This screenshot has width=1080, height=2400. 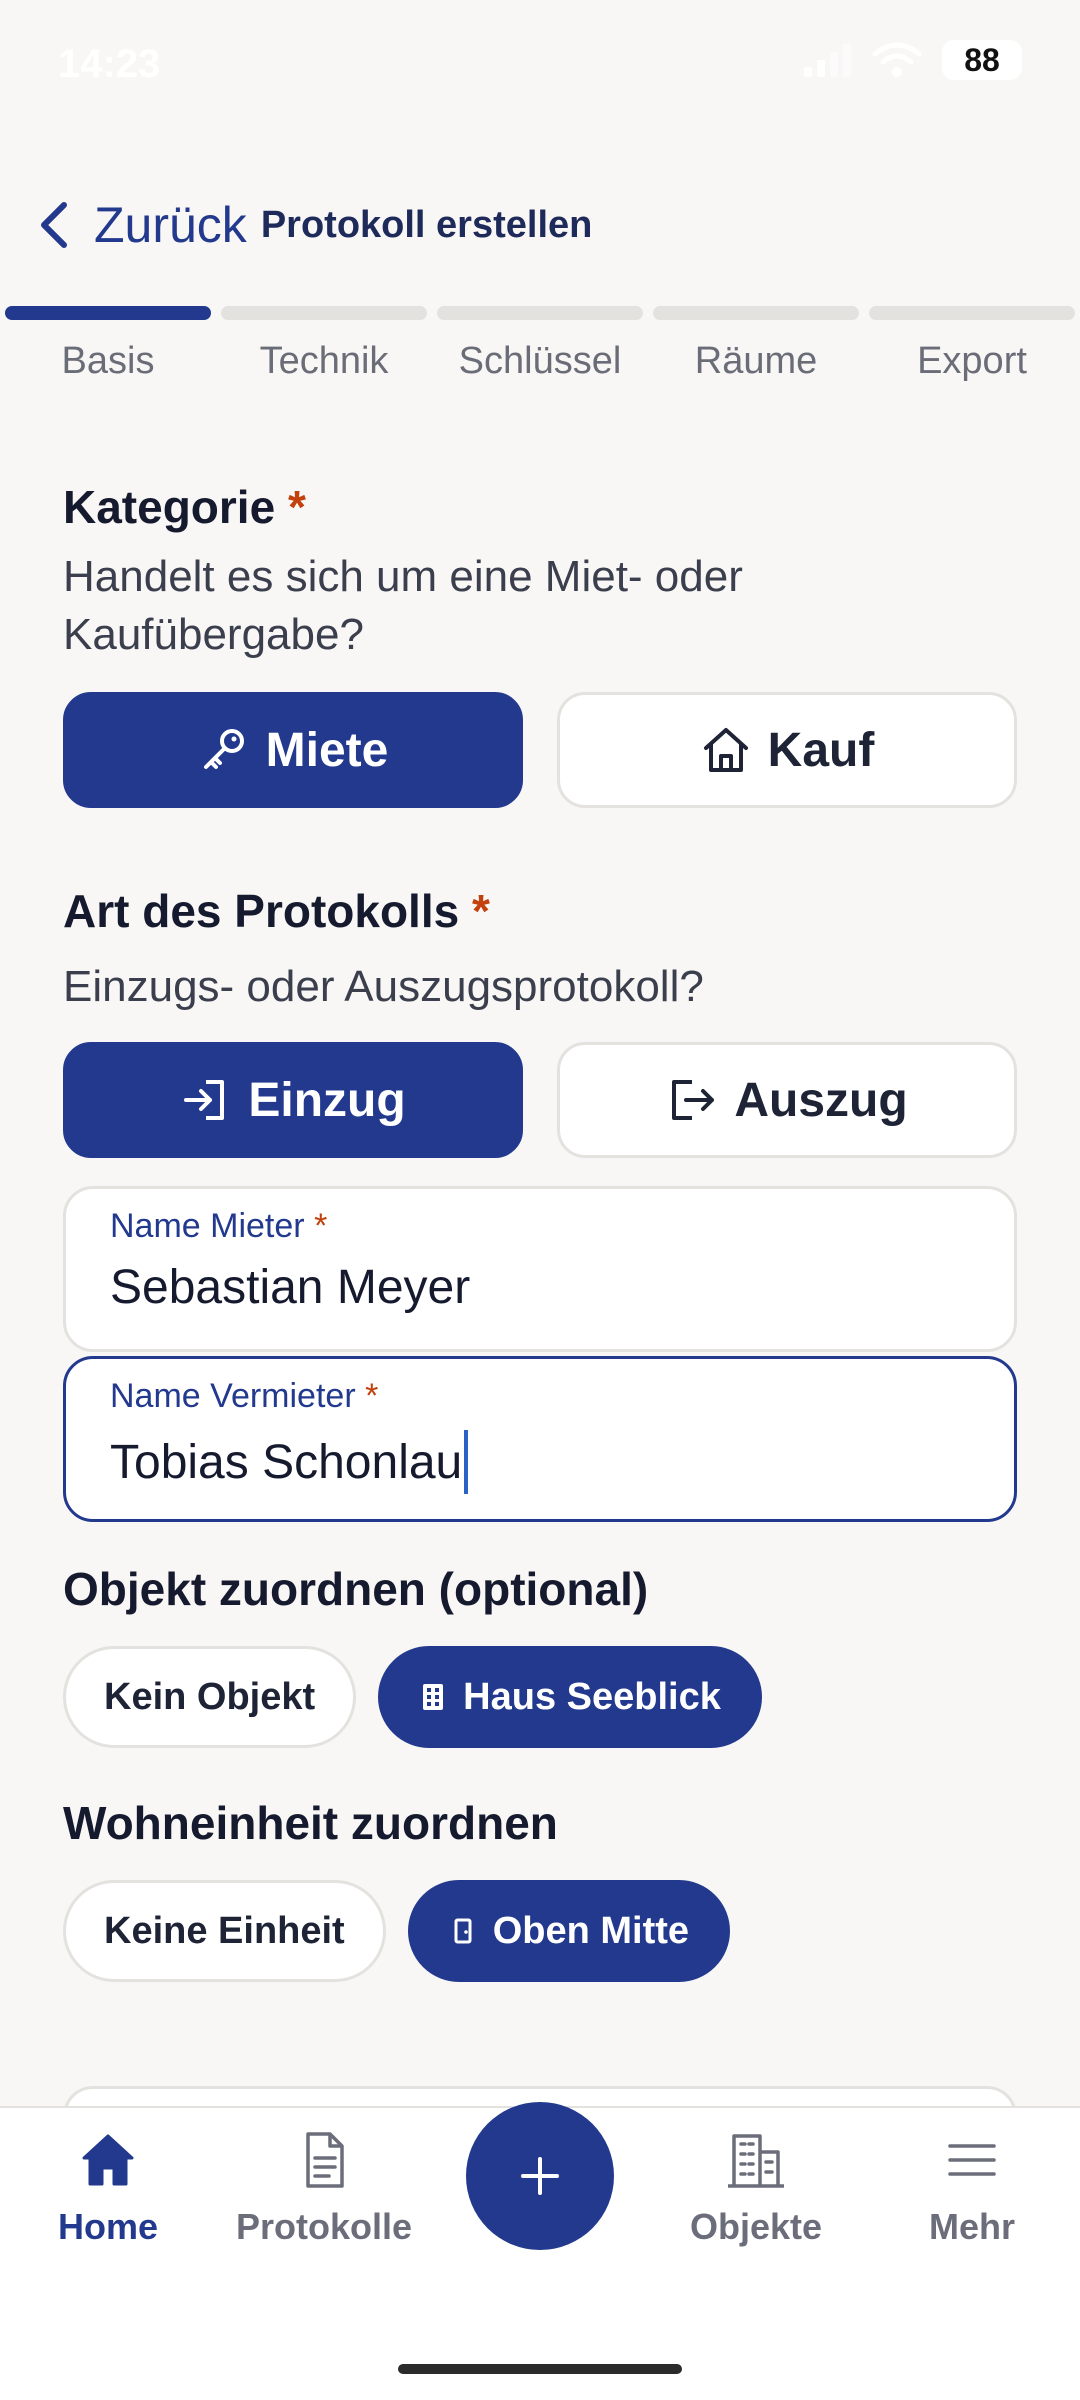 I want to click on protokoll-art-title: Art des Protokolls *, so click(x=540, y=911).